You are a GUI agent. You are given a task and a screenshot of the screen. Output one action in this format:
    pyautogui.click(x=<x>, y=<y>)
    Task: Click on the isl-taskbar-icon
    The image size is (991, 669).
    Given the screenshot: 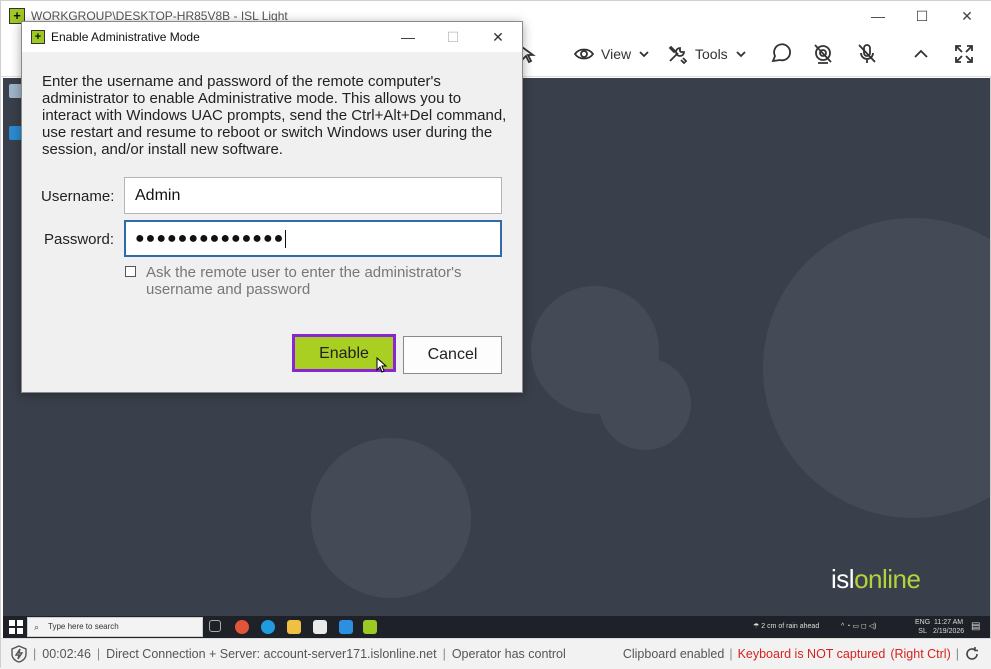 What is the action you would take?
    pyautogui.click(x=370, y=627)
    